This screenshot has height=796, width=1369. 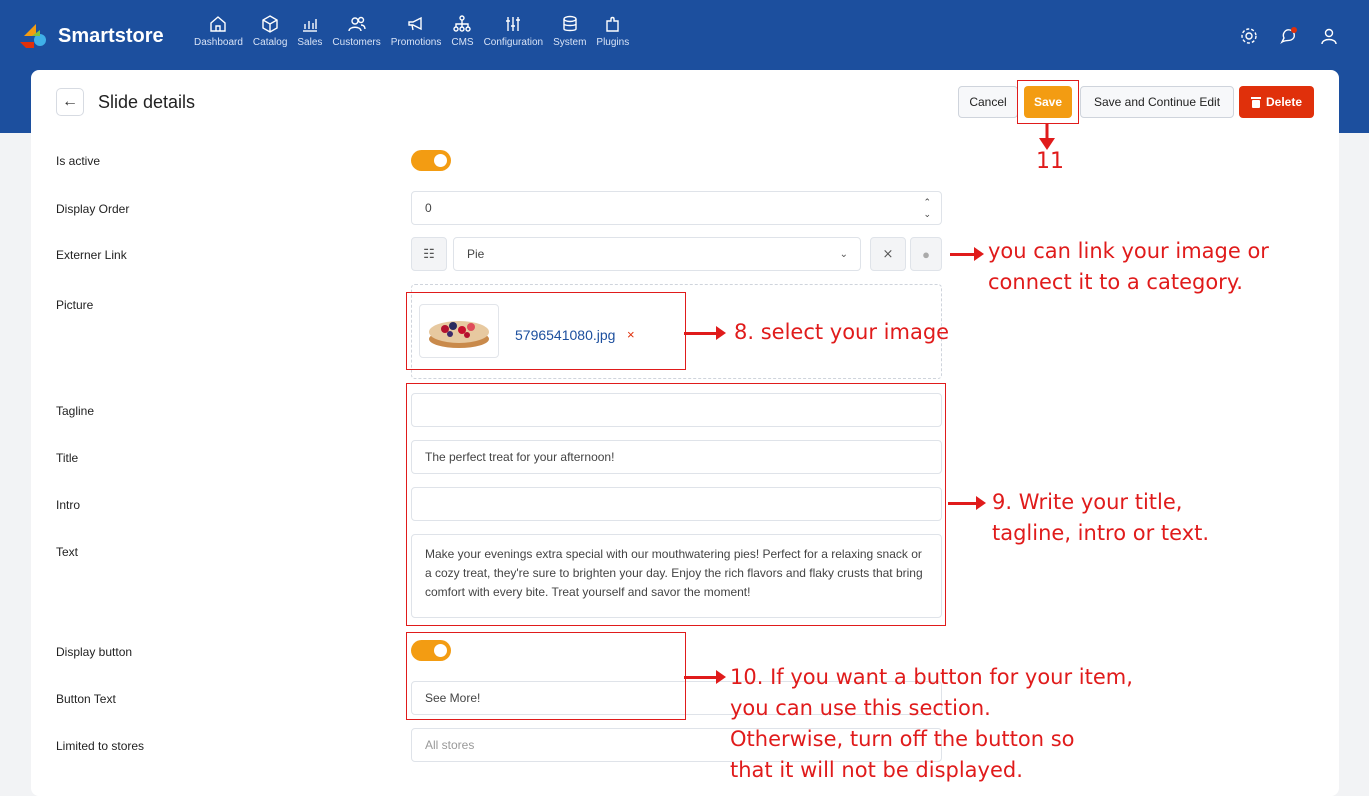 What do you see at coordinates (147, 101) in the screenshot?
I see `page-title: Slide details` at bounding box center [147, 101].